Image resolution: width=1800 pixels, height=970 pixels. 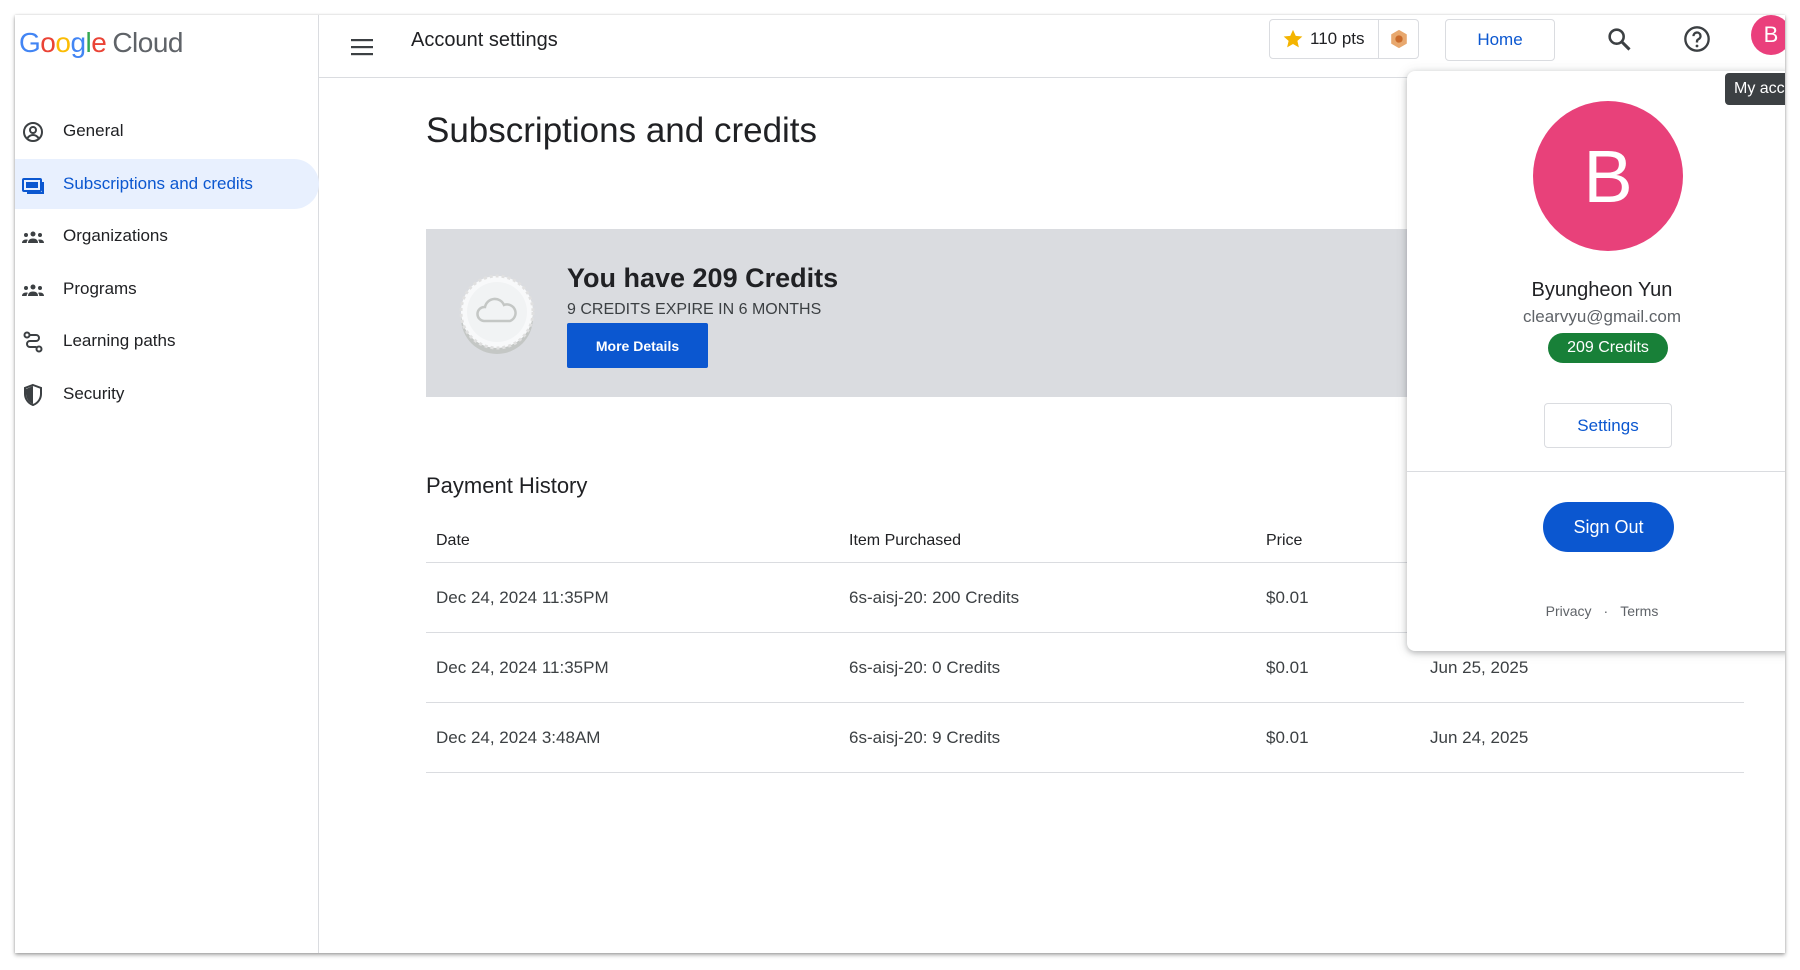 I want to click on more-details-button: More Details, so click(x=637, y=345).